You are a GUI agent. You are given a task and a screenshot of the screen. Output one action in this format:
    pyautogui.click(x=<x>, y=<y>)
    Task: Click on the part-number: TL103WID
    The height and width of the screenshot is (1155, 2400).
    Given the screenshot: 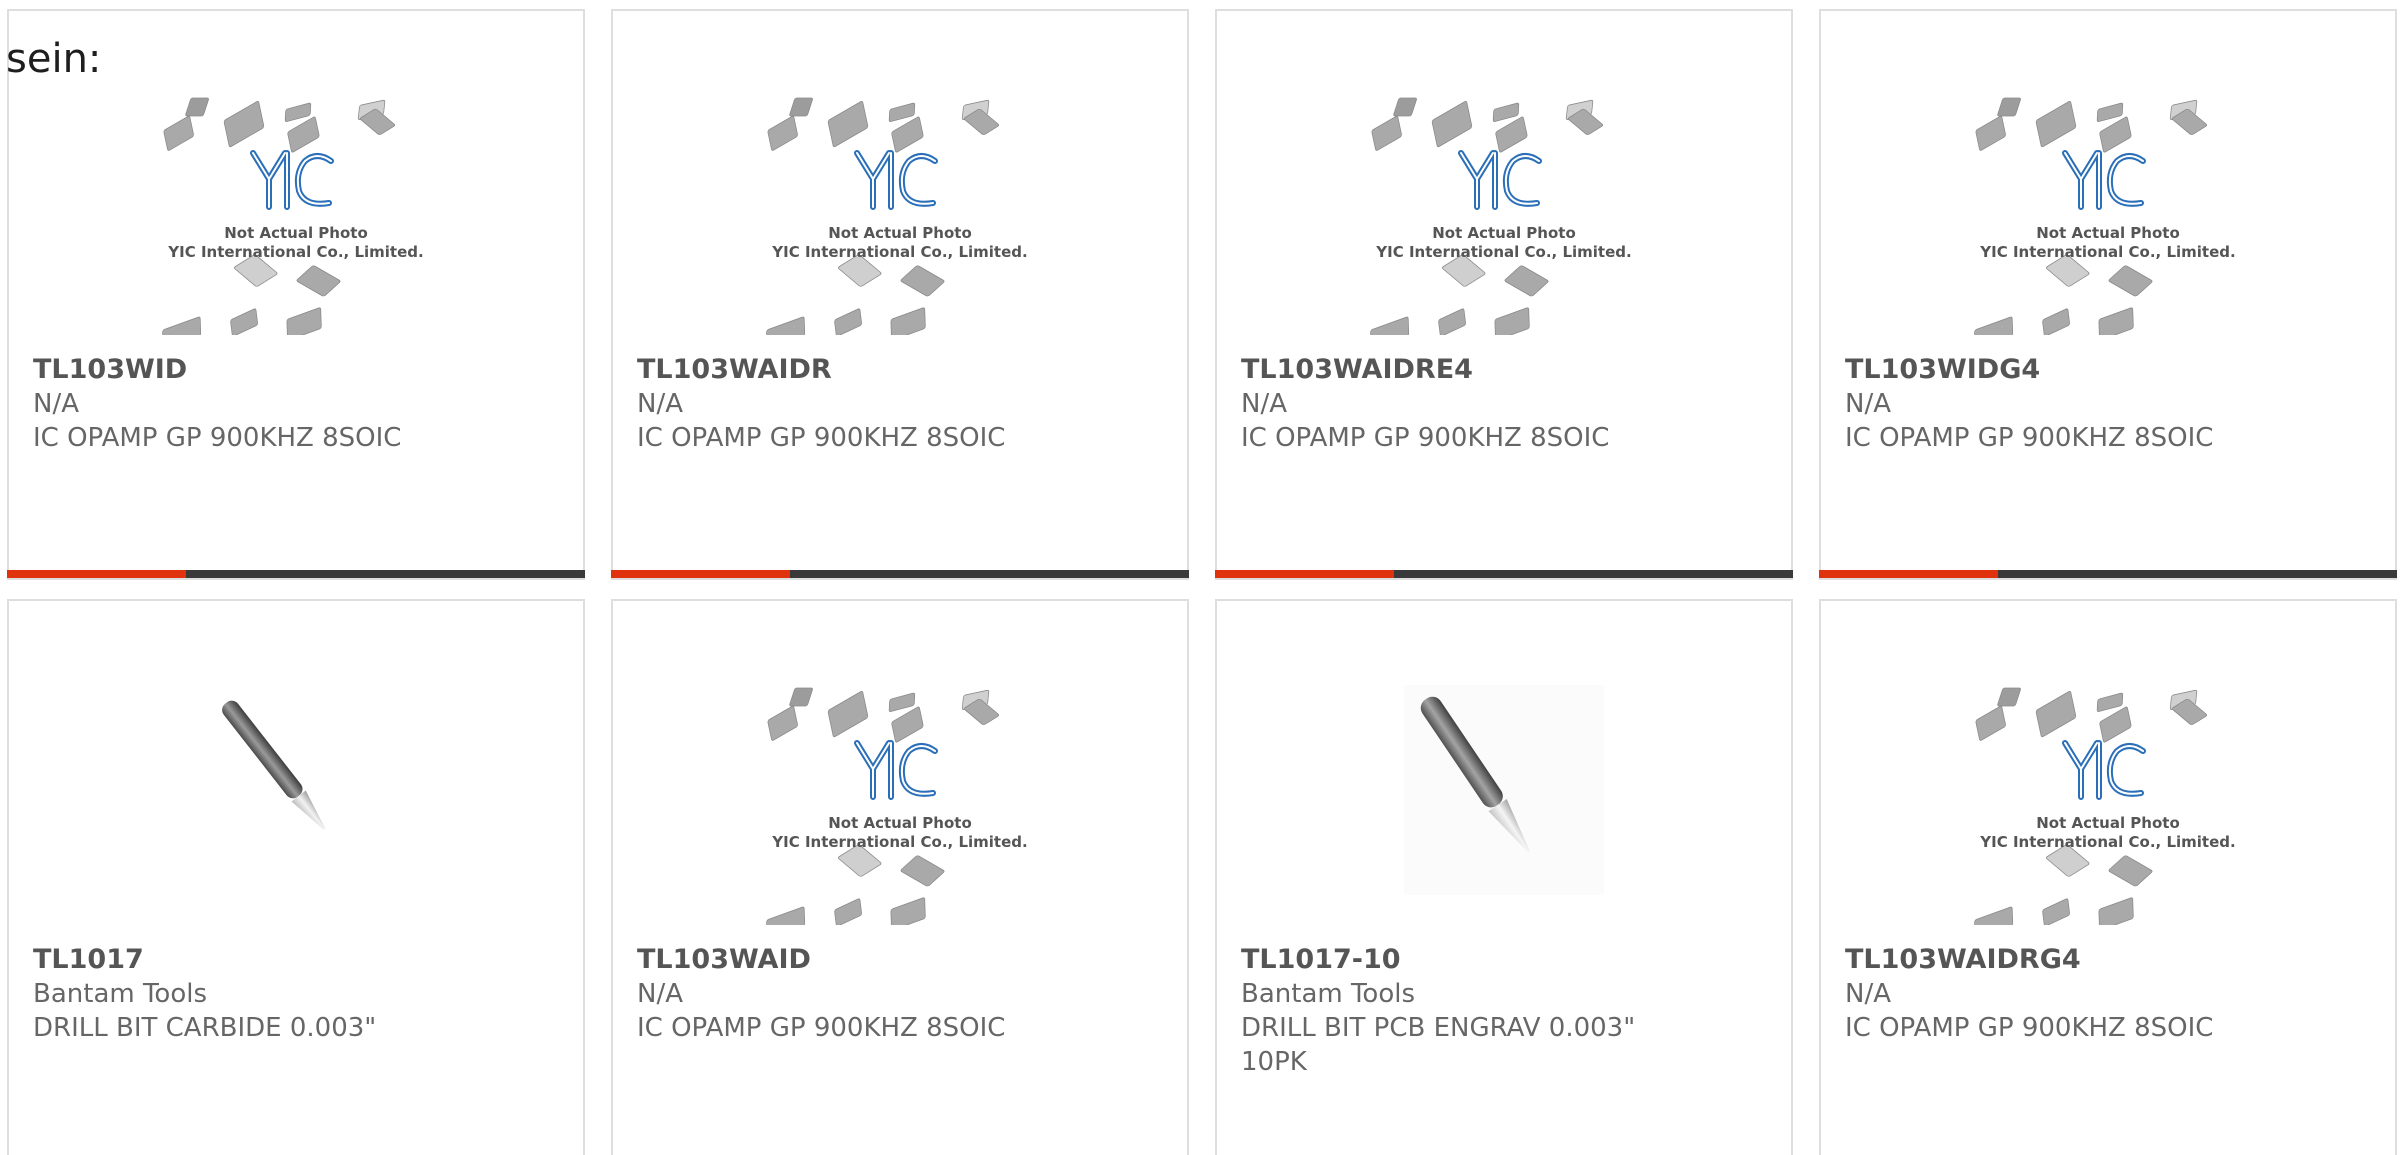 What is the action you would take?
    pyautogui.click(x=296, y=370)
    